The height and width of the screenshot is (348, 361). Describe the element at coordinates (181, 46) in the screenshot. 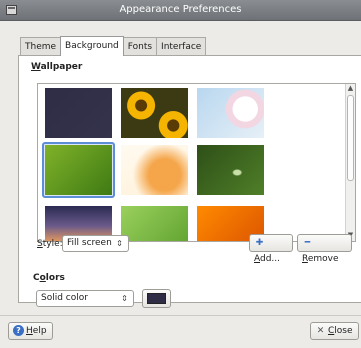

I see `tab-interface: Interface` at that location.